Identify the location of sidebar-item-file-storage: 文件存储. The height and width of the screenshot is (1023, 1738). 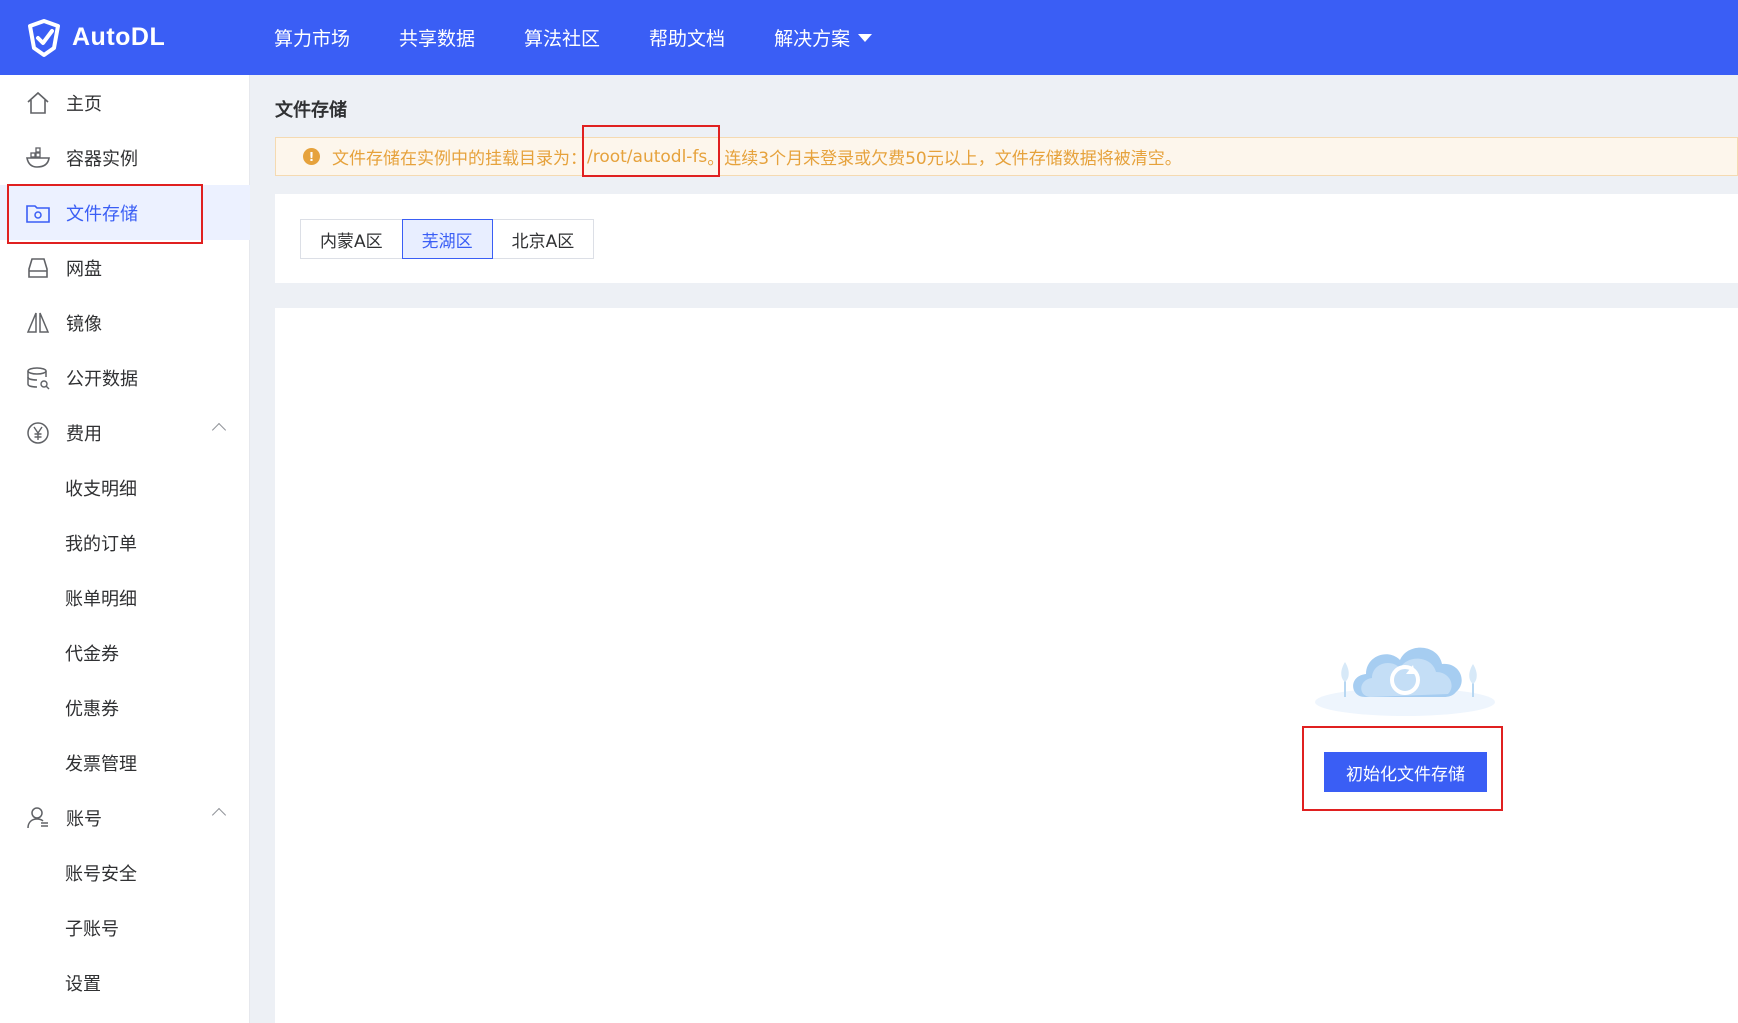
(125, 212).